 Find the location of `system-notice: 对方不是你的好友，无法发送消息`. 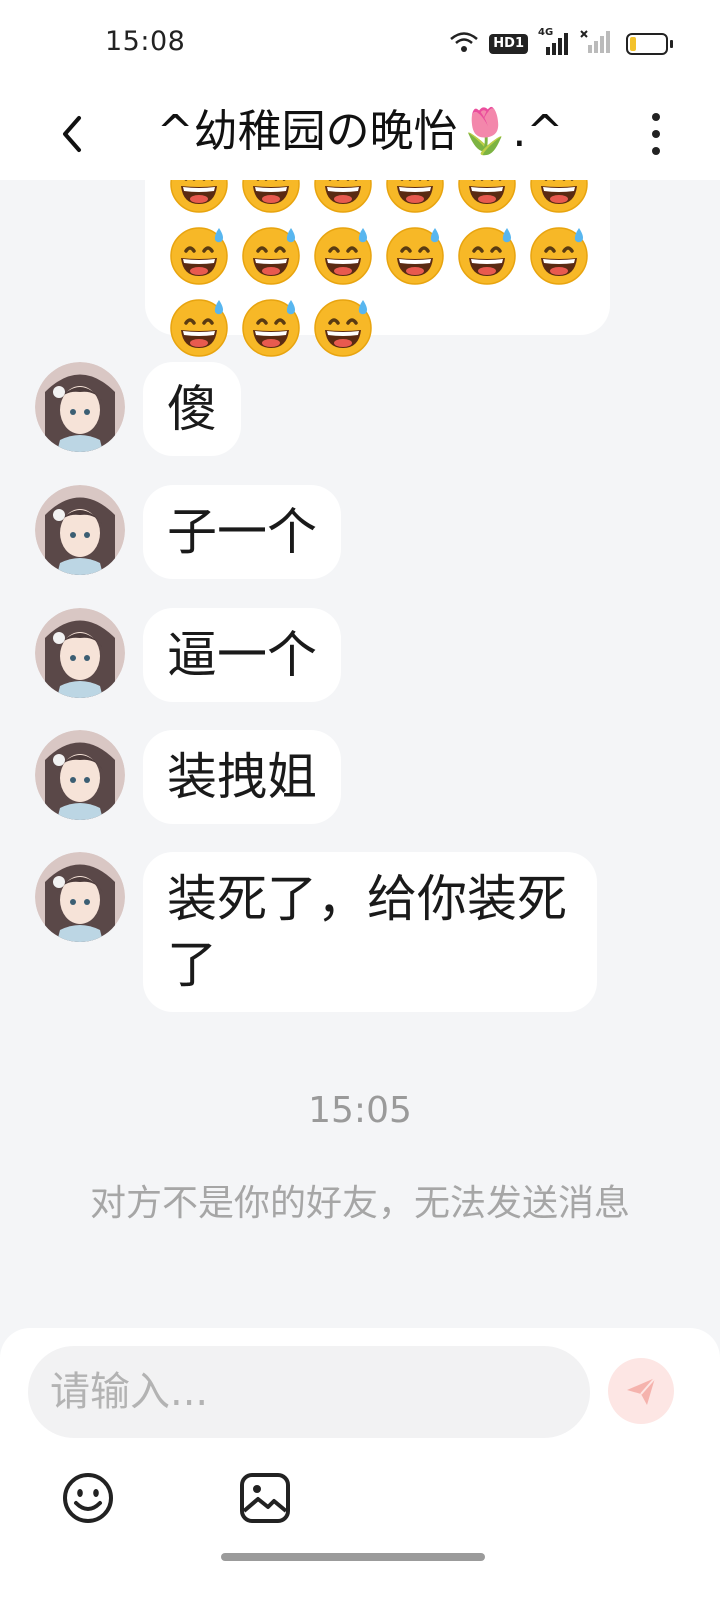

system-notice: 对方不是你的好友，无法发送消息 is located at coordinates (359, 1203).